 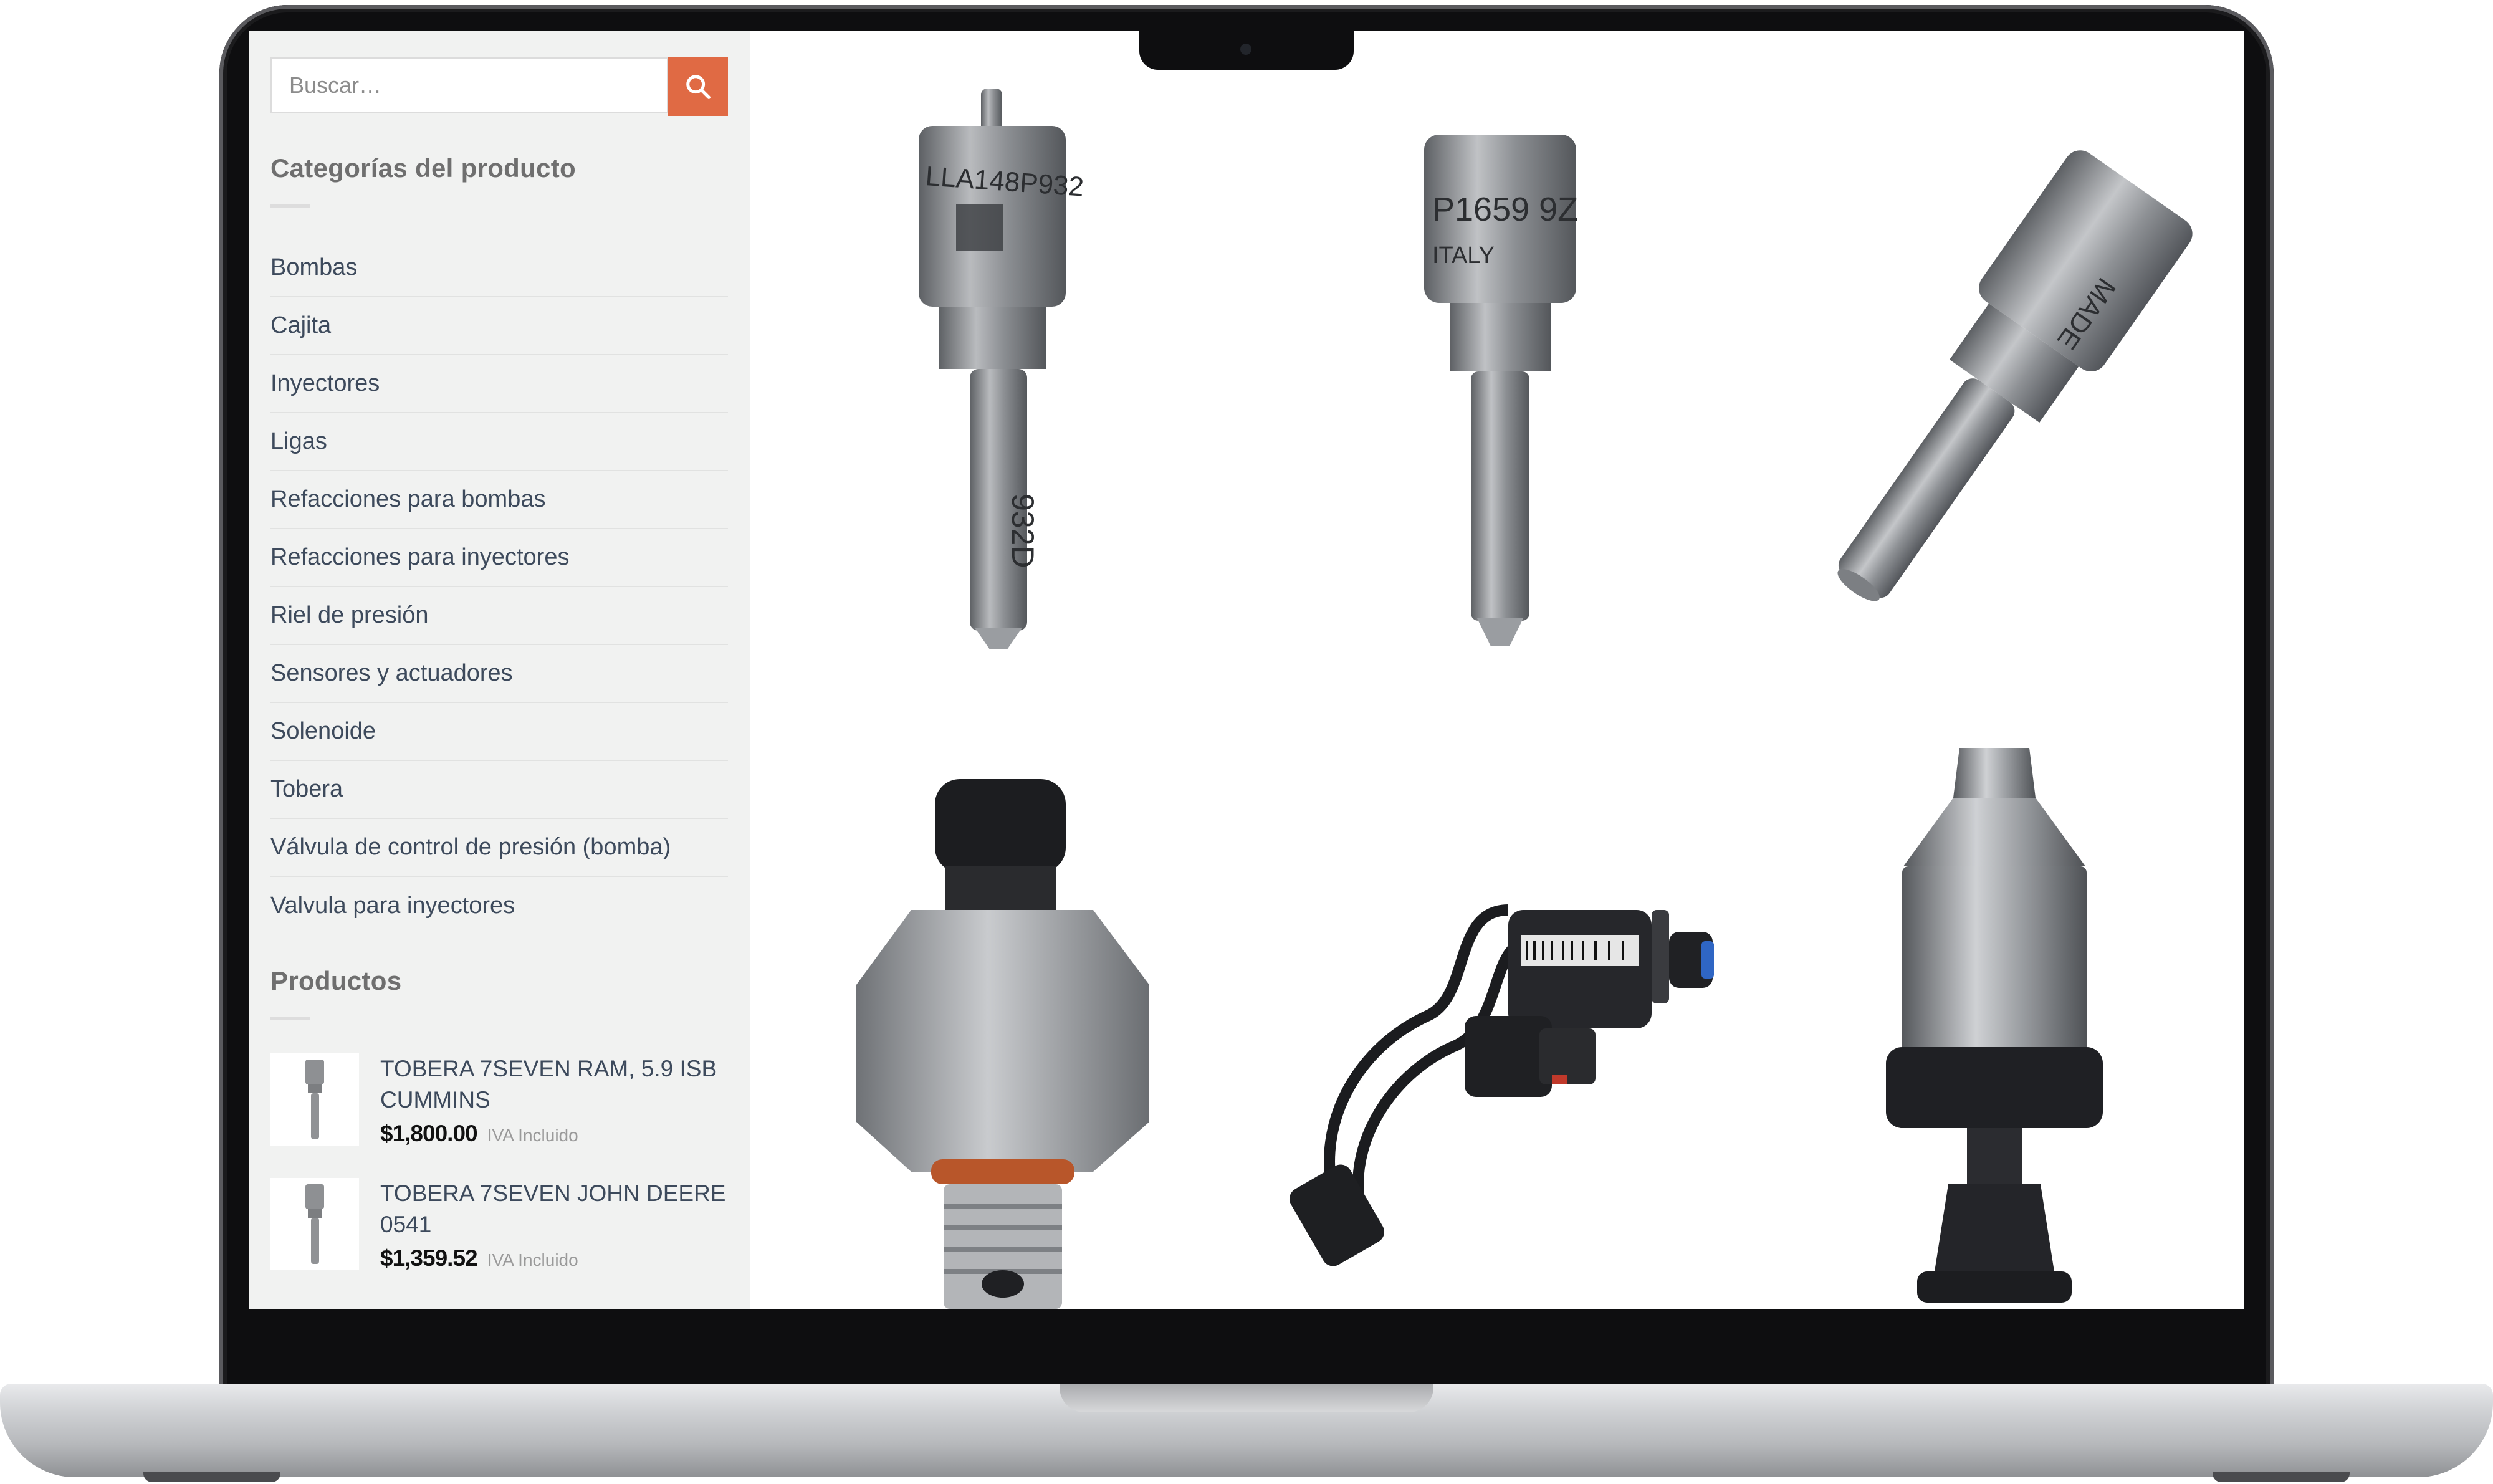 I want to click on nozzle-engraving-bottom: ITALY, so click(x=1463, y=256).